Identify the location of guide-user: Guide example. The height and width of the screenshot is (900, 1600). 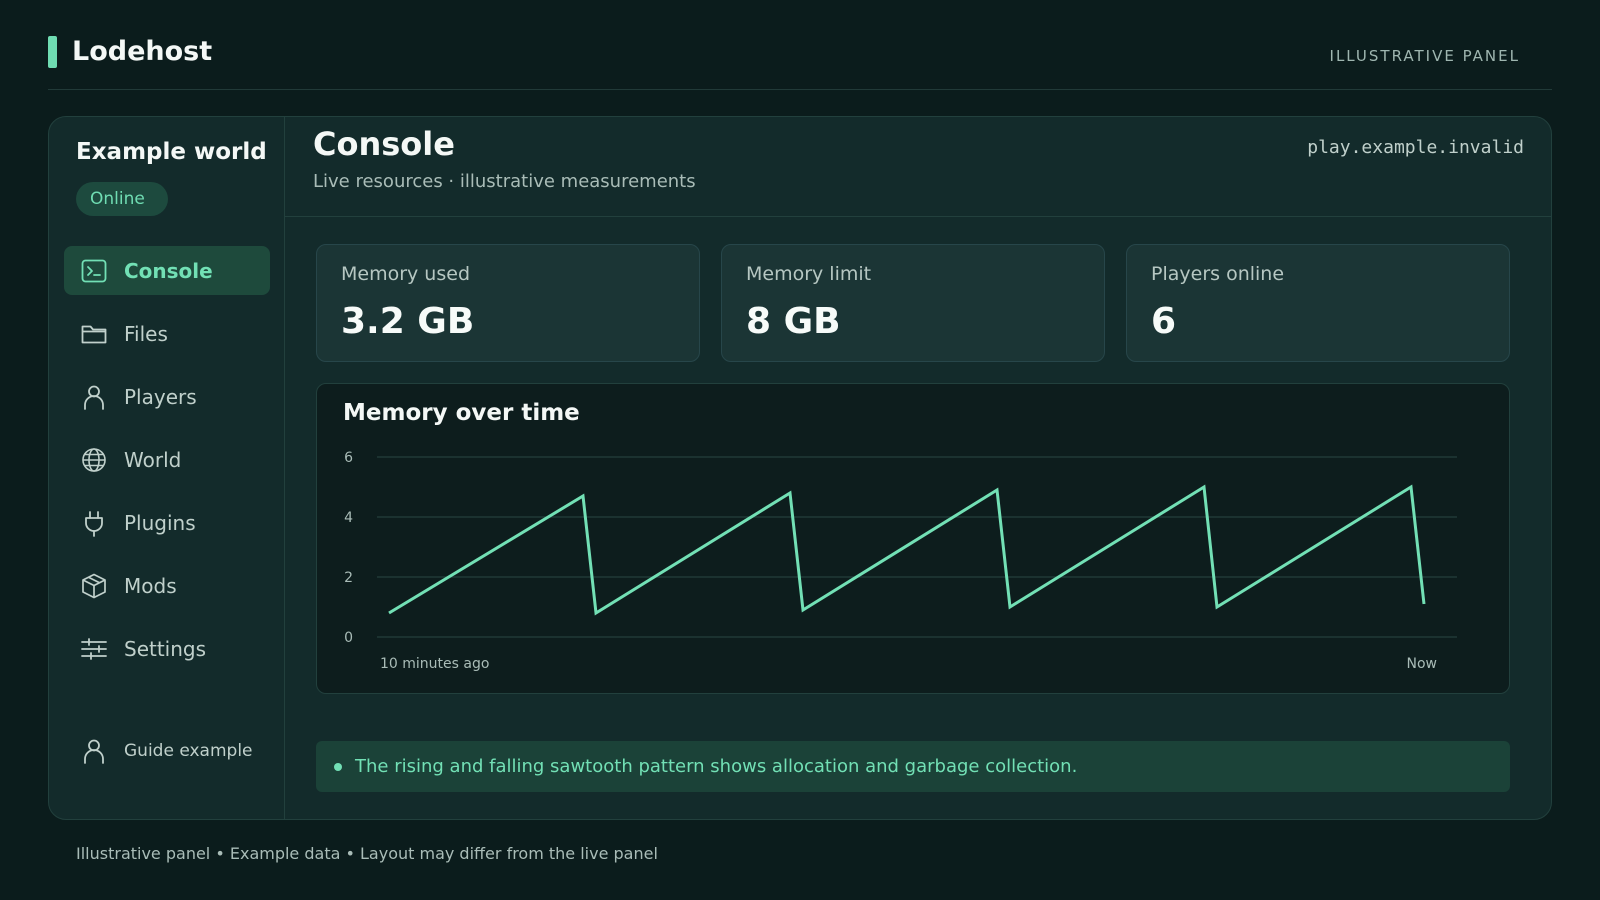
(166, 751).